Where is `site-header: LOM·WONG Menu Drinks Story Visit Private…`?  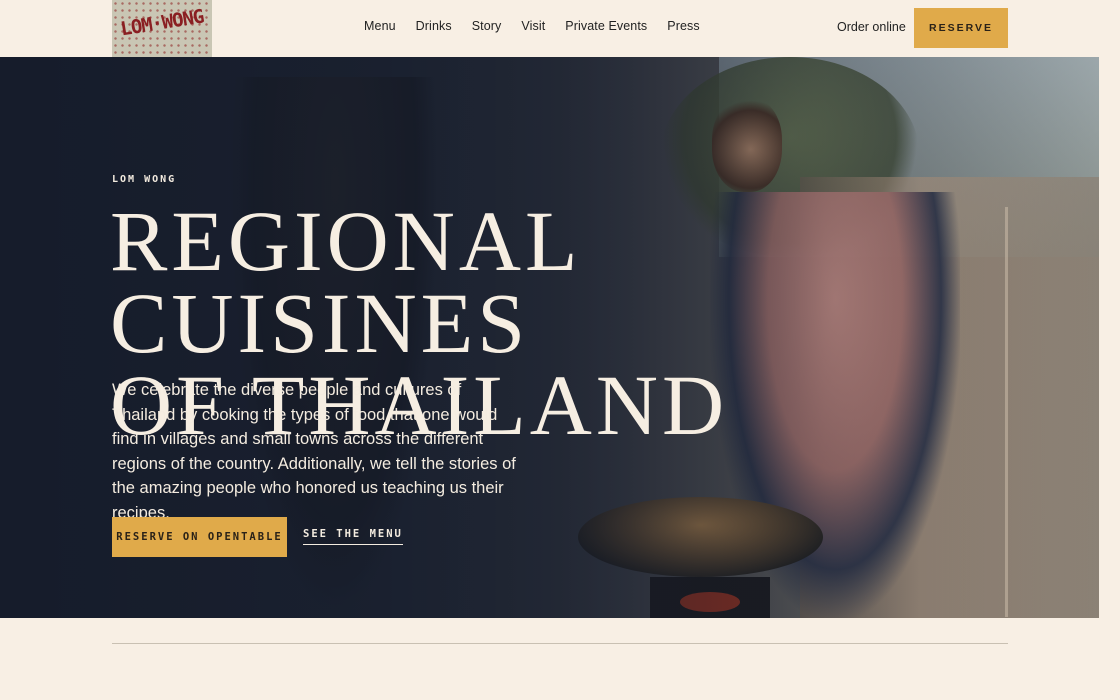 site-header: LOM·WONG Menu Drinks Story Visit Private… is located at coordinates (560, 28).